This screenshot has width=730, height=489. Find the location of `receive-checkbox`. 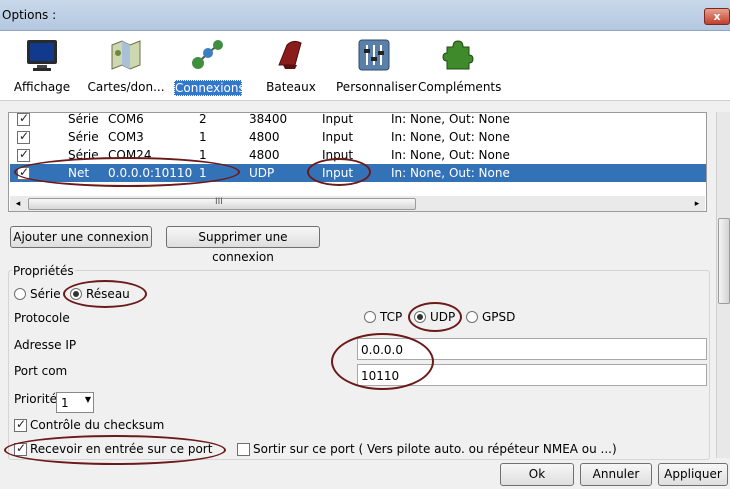

receive-checkbox is located at coordinates (20, 448).